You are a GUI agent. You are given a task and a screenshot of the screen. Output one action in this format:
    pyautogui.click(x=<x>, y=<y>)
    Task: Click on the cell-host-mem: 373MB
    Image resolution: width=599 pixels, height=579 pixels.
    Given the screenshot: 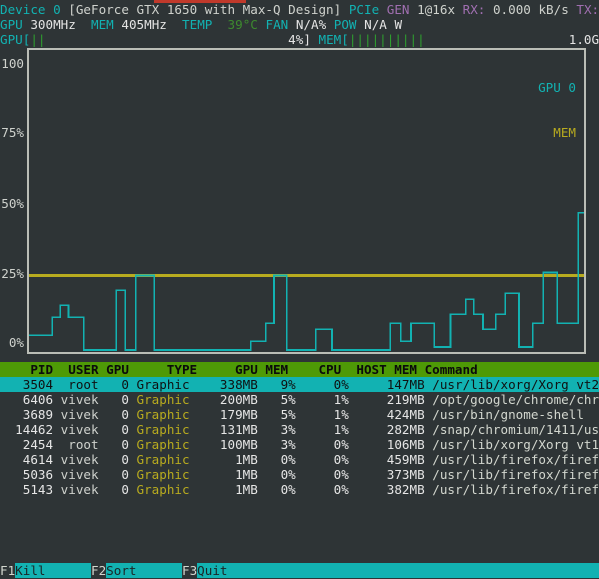 What is the action you would take?
    pyautogui.click(x=386, y=474)
    